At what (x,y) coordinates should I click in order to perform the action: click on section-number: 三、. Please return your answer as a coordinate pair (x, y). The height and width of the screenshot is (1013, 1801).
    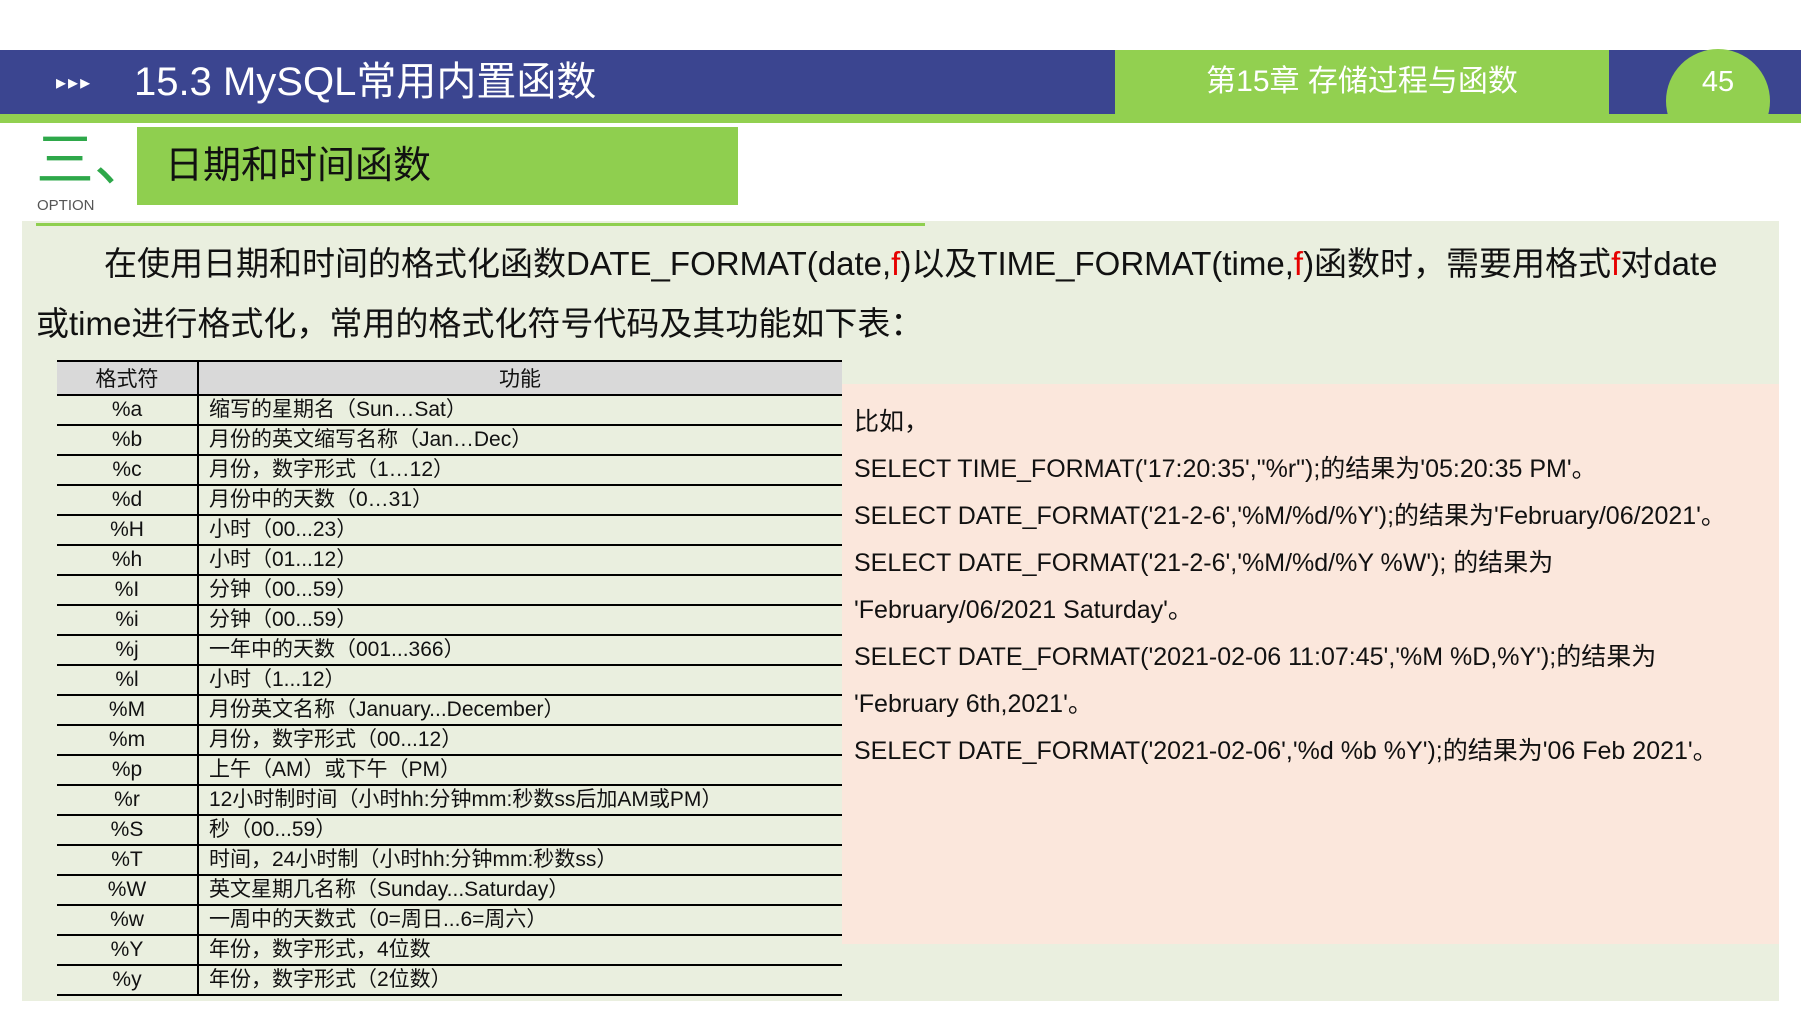
    Looking at the image, I should click on (94, 160).